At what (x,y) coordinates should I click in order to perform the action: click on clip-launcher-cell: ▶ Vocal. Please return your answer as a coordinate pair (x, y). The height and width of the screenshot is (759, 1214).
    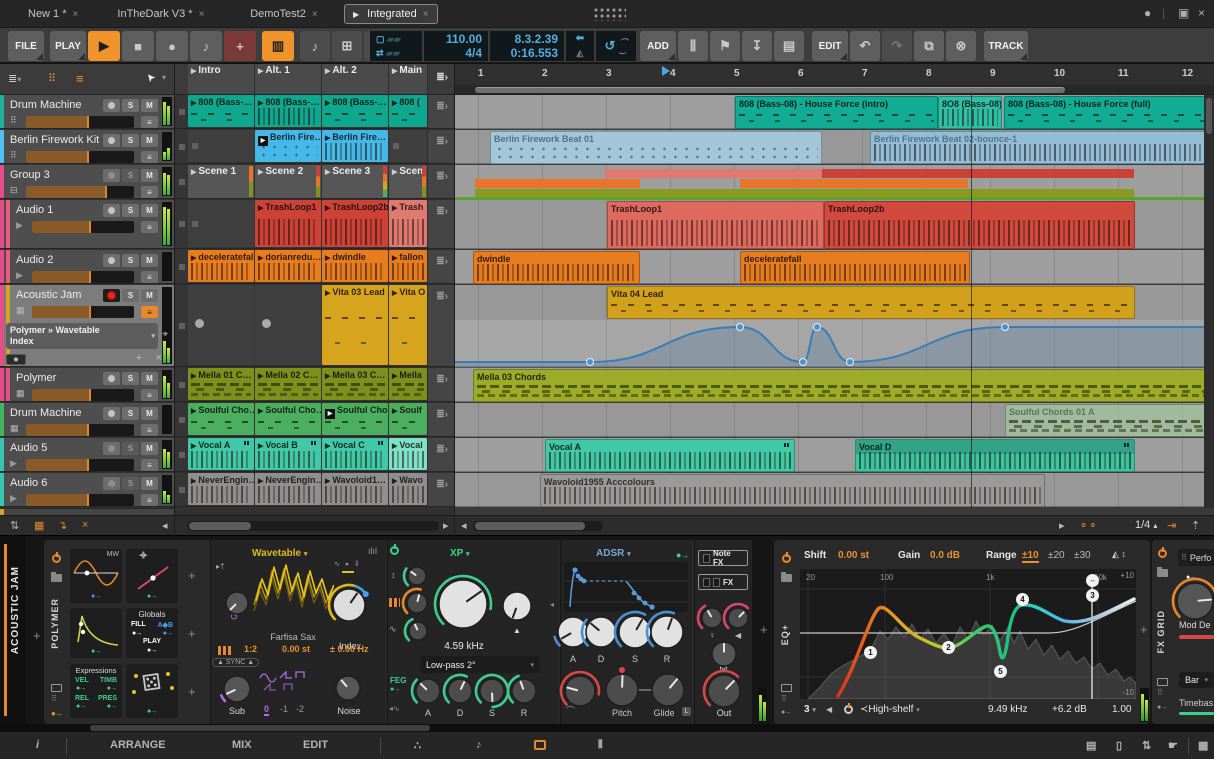
    Looking at the image, I should click on (408, 454).